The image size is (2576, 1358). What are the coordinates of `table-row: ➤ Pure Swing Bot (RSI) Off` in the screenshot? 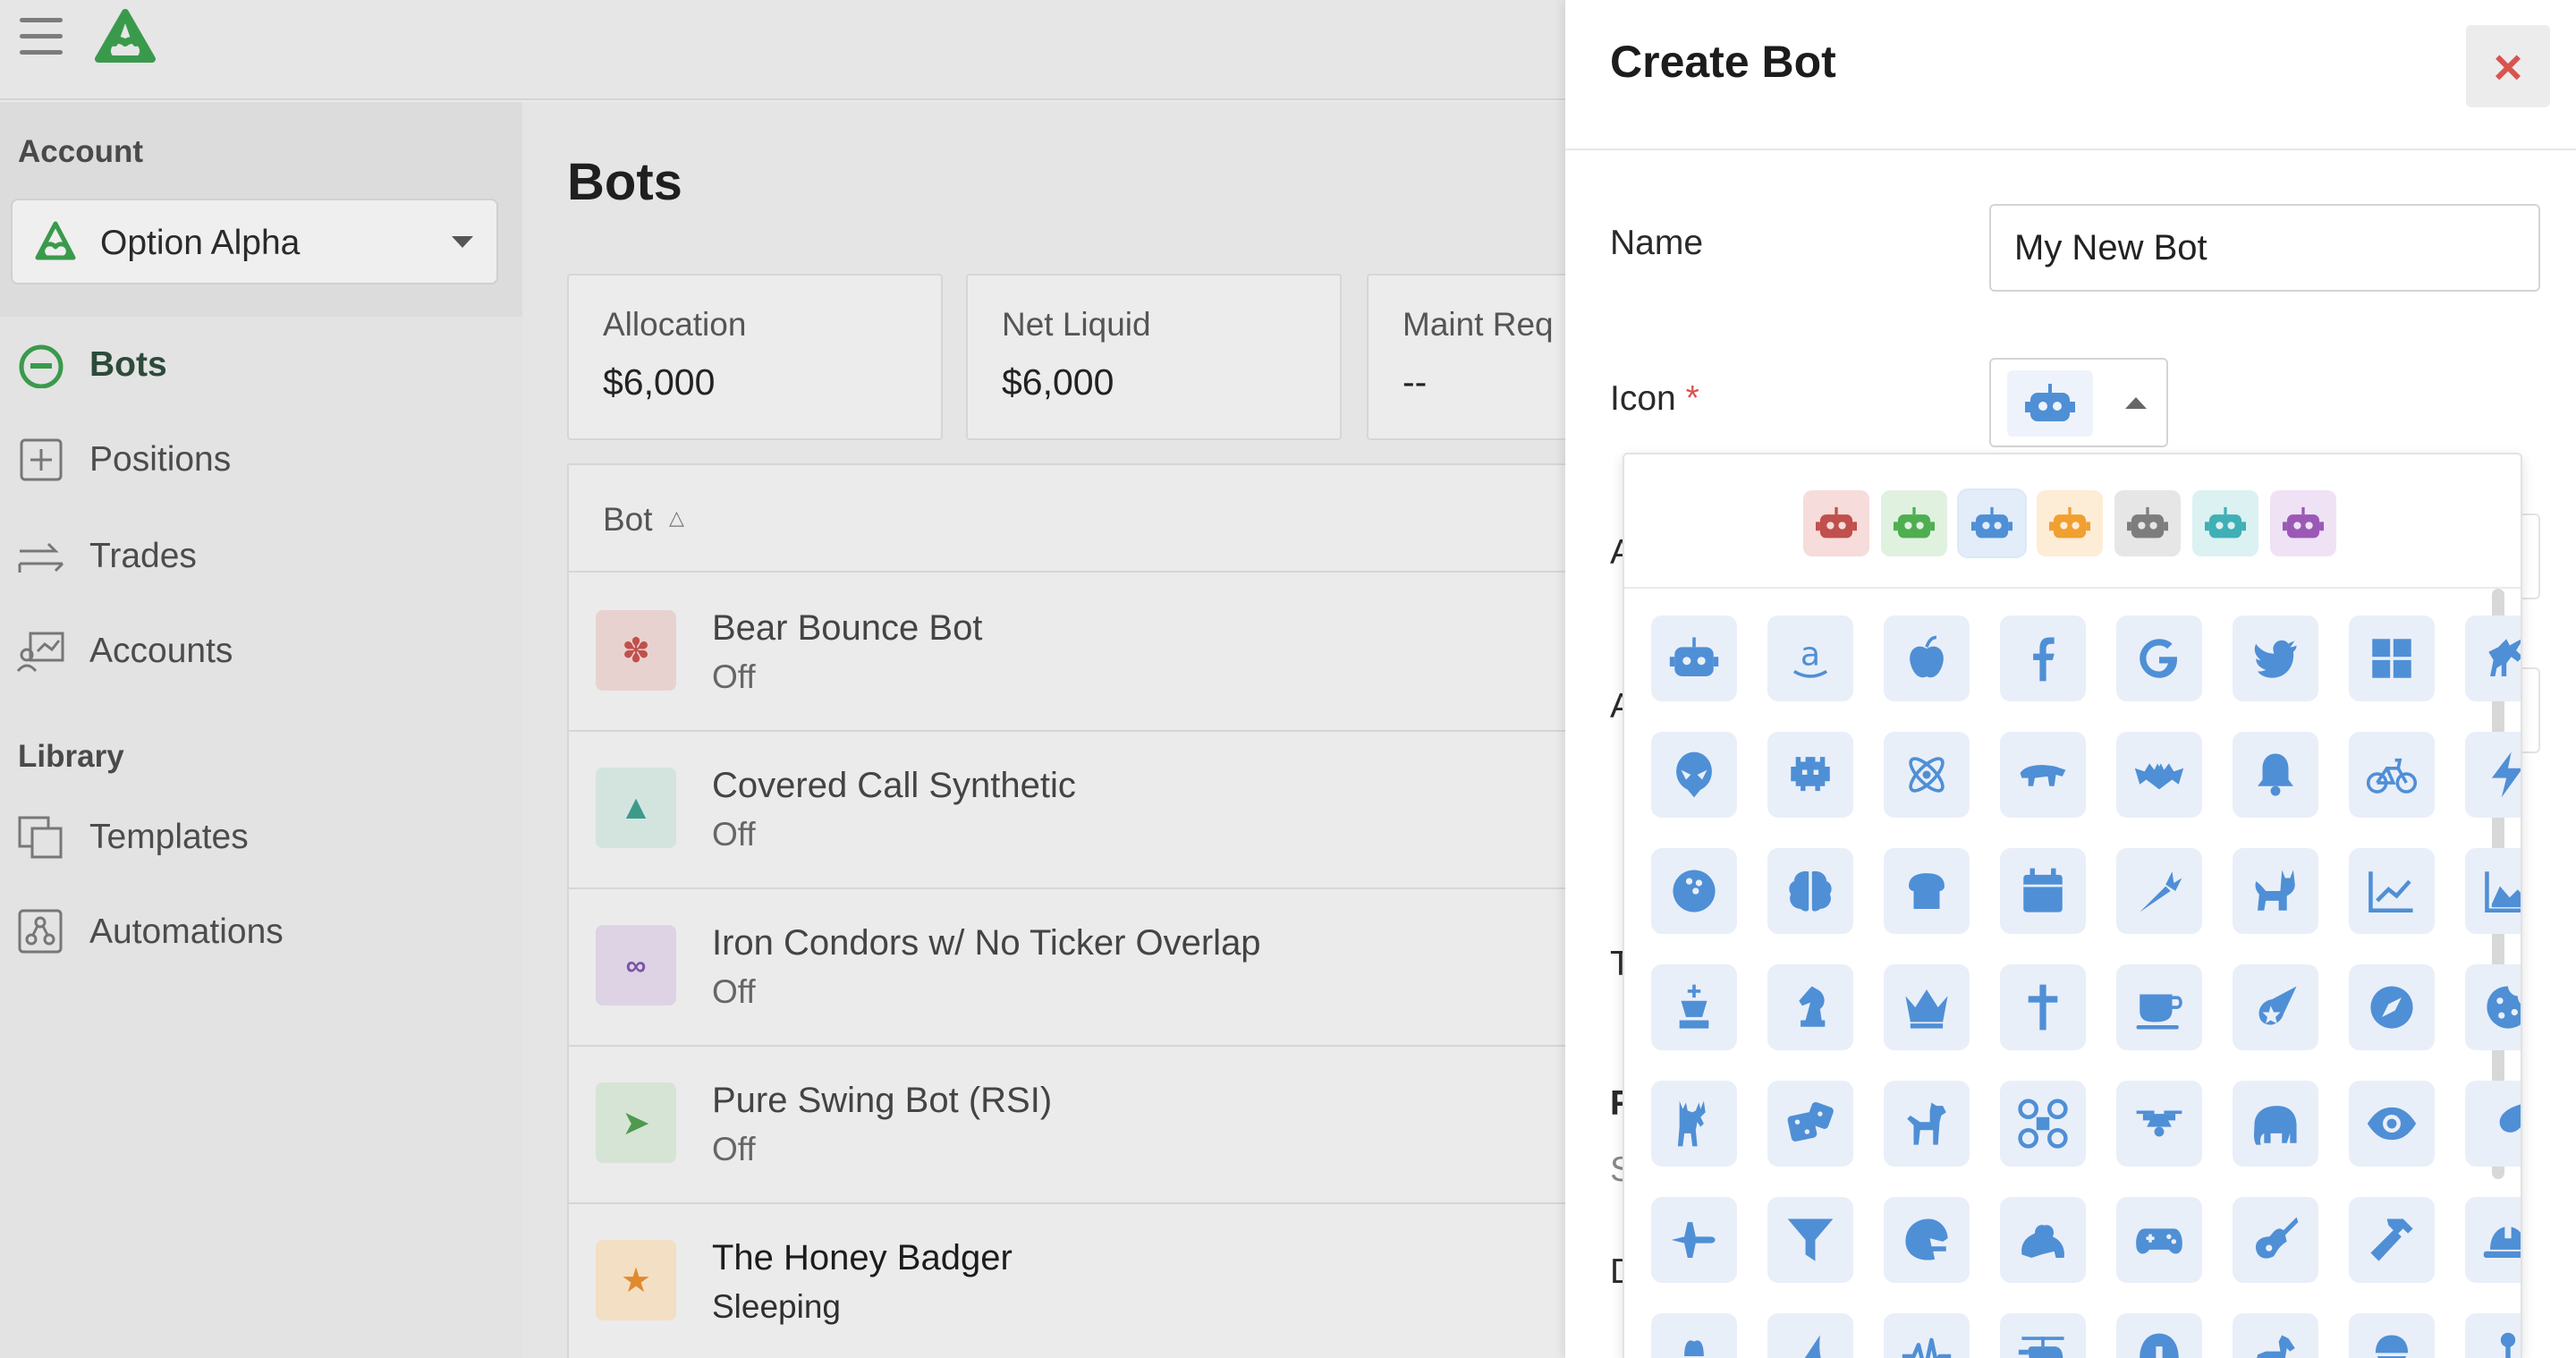 It's located at (1077, 1125).